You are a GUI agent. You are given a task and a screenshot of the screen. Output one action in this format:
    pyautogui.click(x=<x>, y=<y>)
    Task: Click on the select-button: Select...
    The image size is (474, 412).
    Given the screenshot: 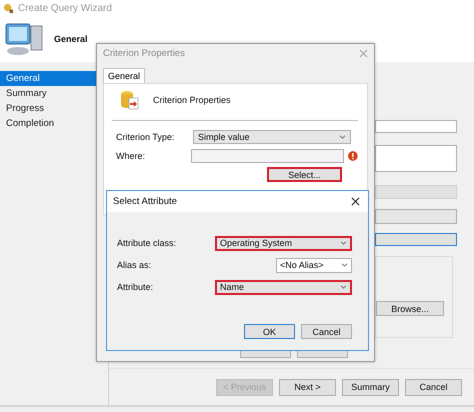 What is the action you would take?
    pyautogui.click(x=304, y=174)
    